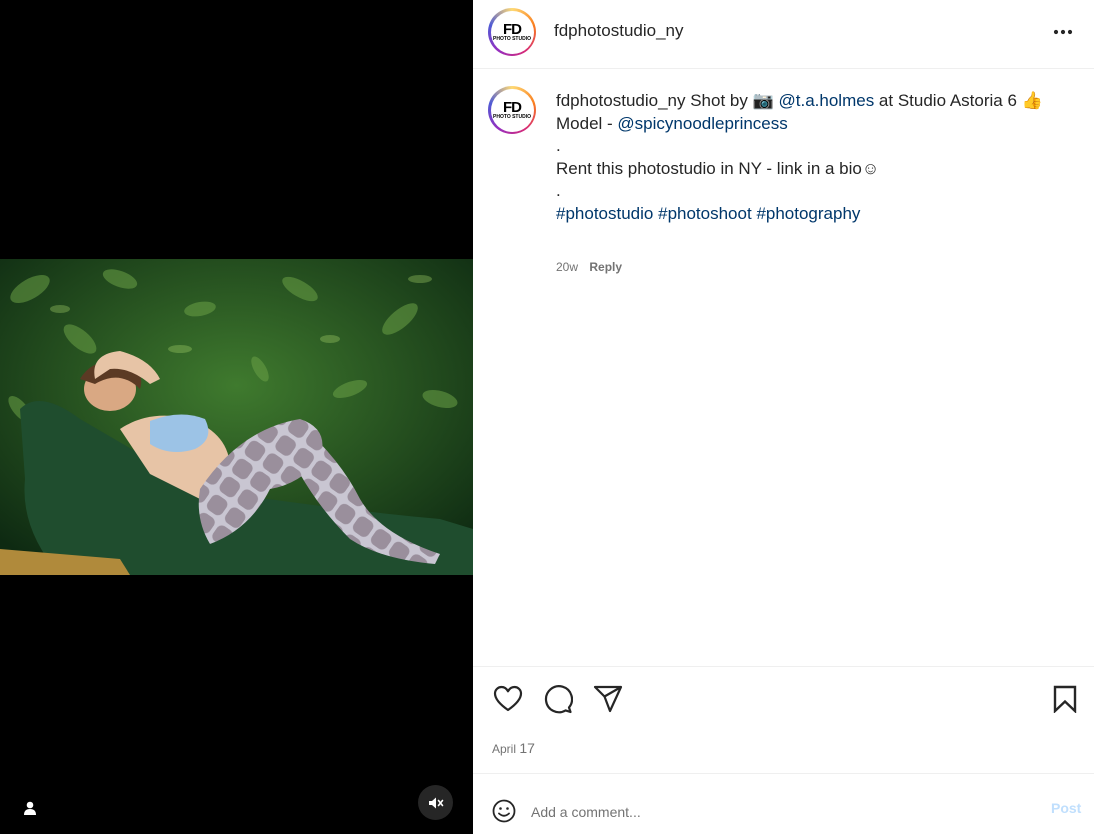 The height and width of the screenshot is (834, 1094). I want to click on author-avatar: FD PHOTO STUDIO, so click(512, 32).